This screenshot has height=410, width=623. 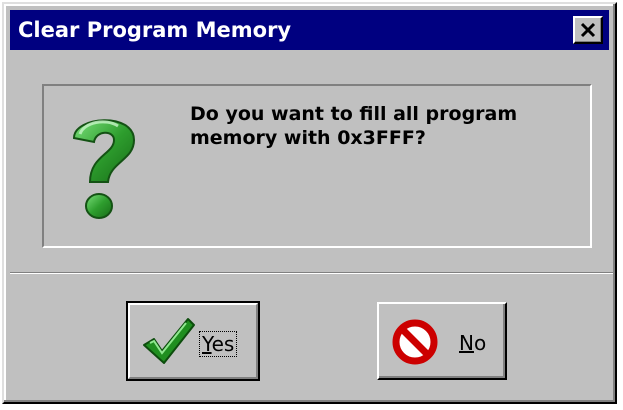 I want to click on no-button: No, so click(x=442, y=341).